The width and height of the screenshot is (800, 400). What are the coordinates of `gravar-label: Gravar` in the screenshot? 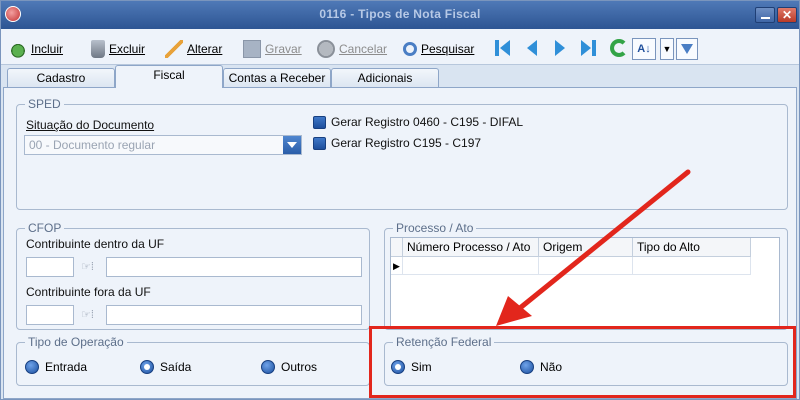 It's located at (283, 49).